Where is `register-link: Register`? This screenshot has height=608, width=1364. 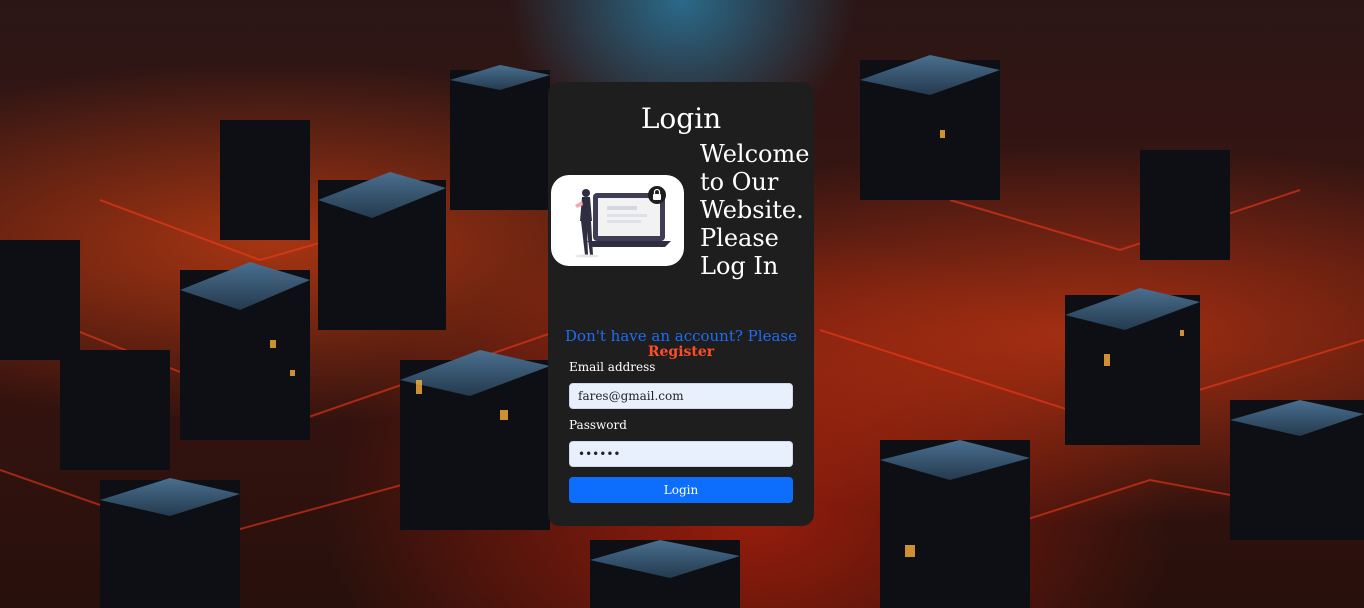 register-link: Register is located at coordinates (681, 352).